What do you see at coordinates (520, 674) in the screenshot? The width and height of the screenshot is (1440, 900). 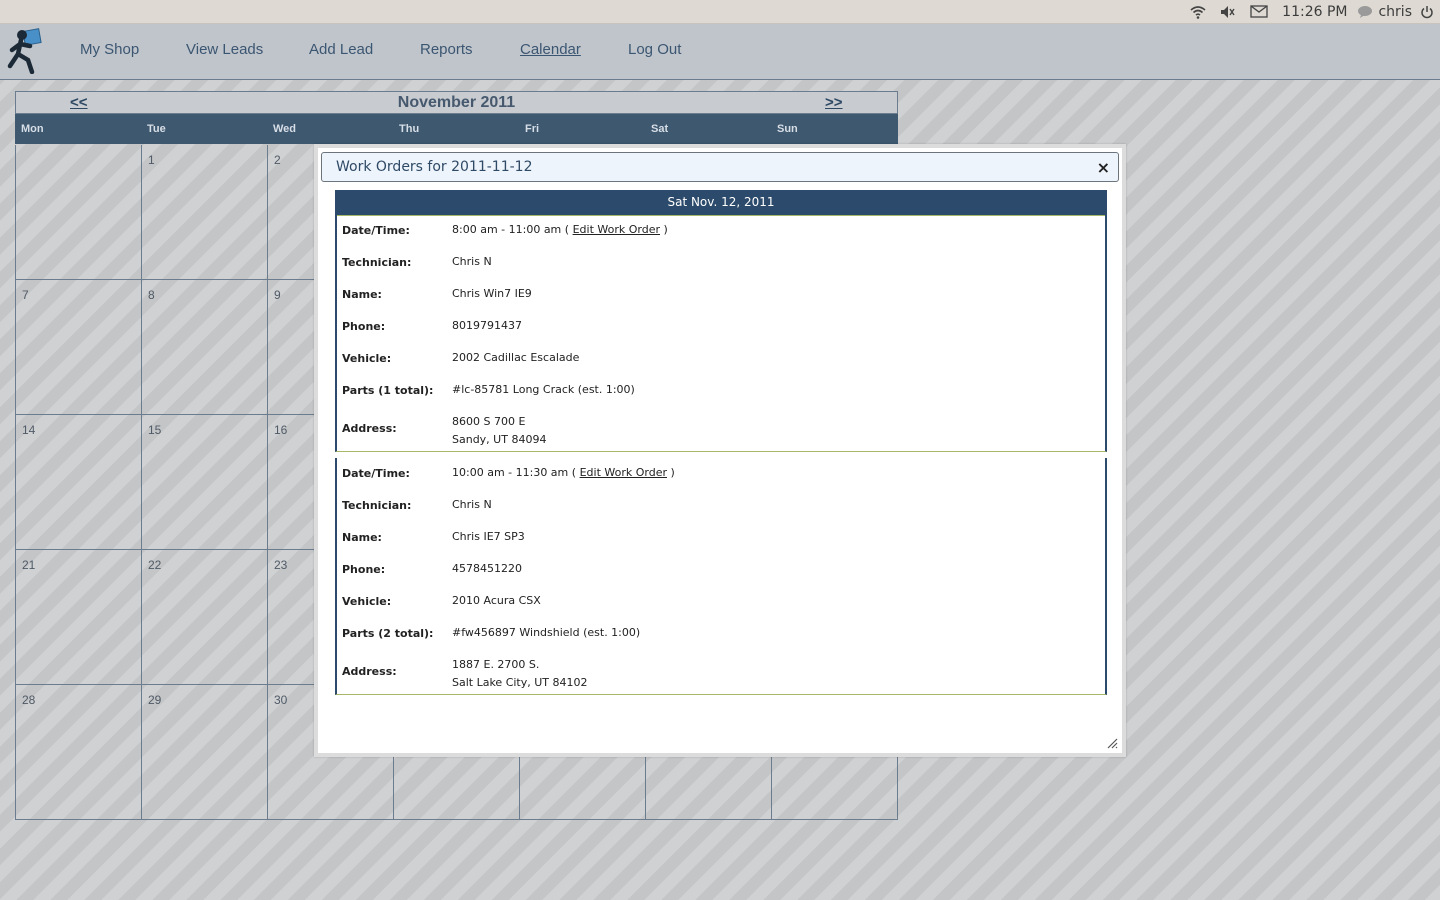 I see `address-value: 1887 E. 2700 S. Salt Lake City, UT 84102` at bounding box center [520, 674].